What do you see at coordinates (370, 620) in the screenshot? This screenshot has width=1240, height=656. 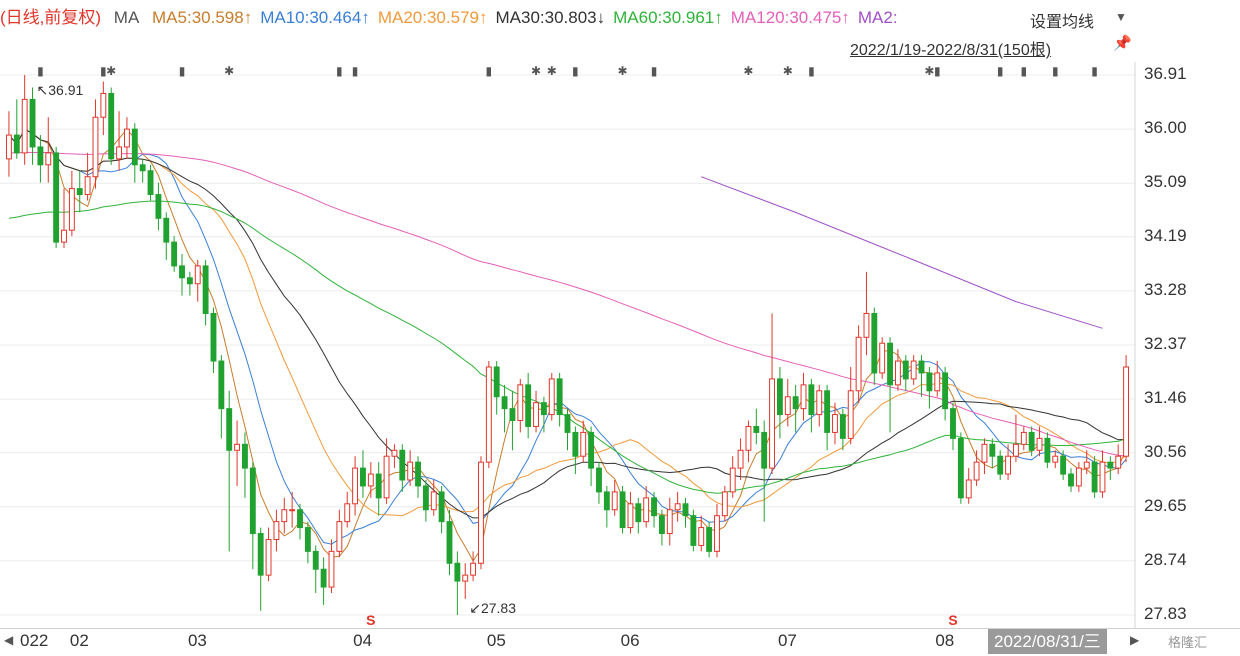 I see `event-marker: S` at bounding box center [370, 620].